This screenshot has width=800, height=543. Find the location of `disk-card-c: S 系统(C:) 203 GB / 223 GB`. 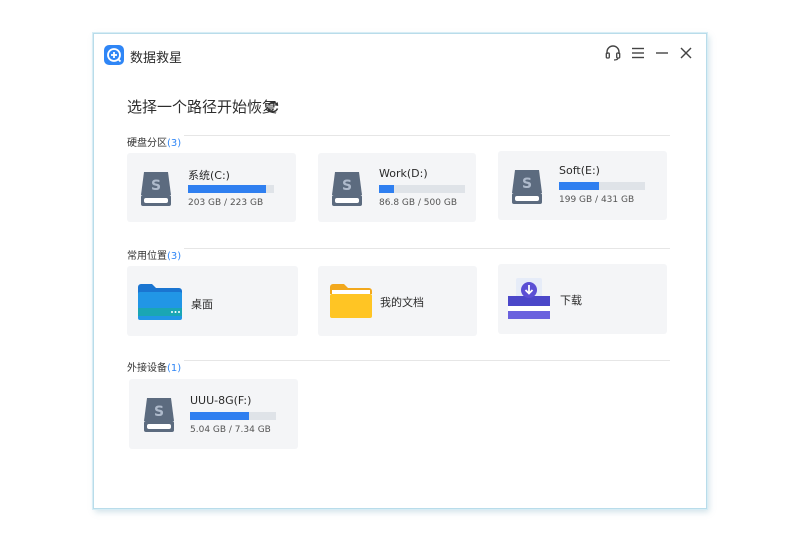

disk-card-c: S 系统(C:) 203 GB / 223 GB is located at coordinates (211, 187).